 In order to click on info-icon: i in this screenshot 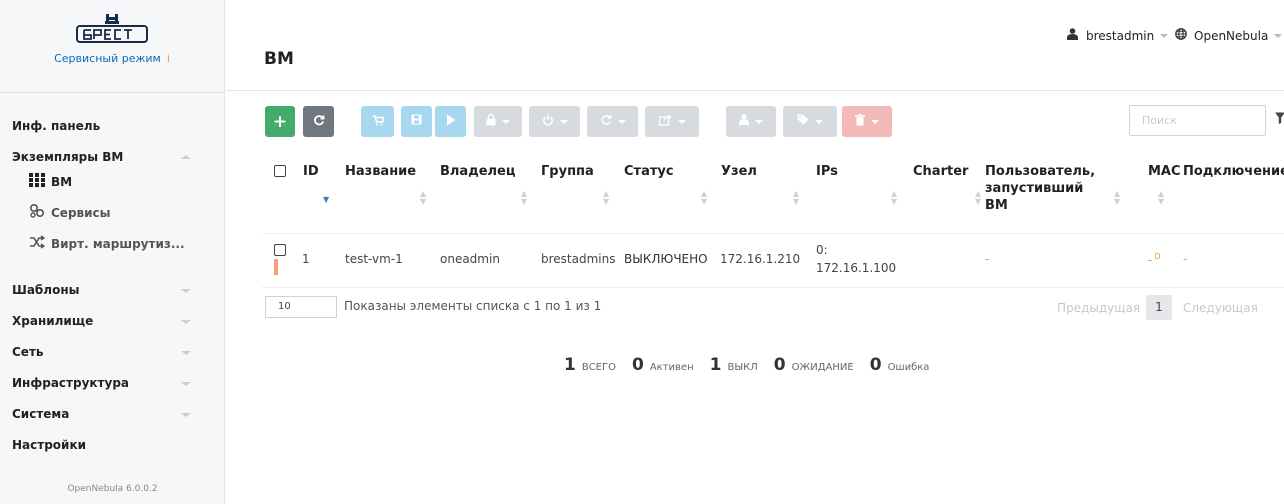, I will do `click(168, 58)`.